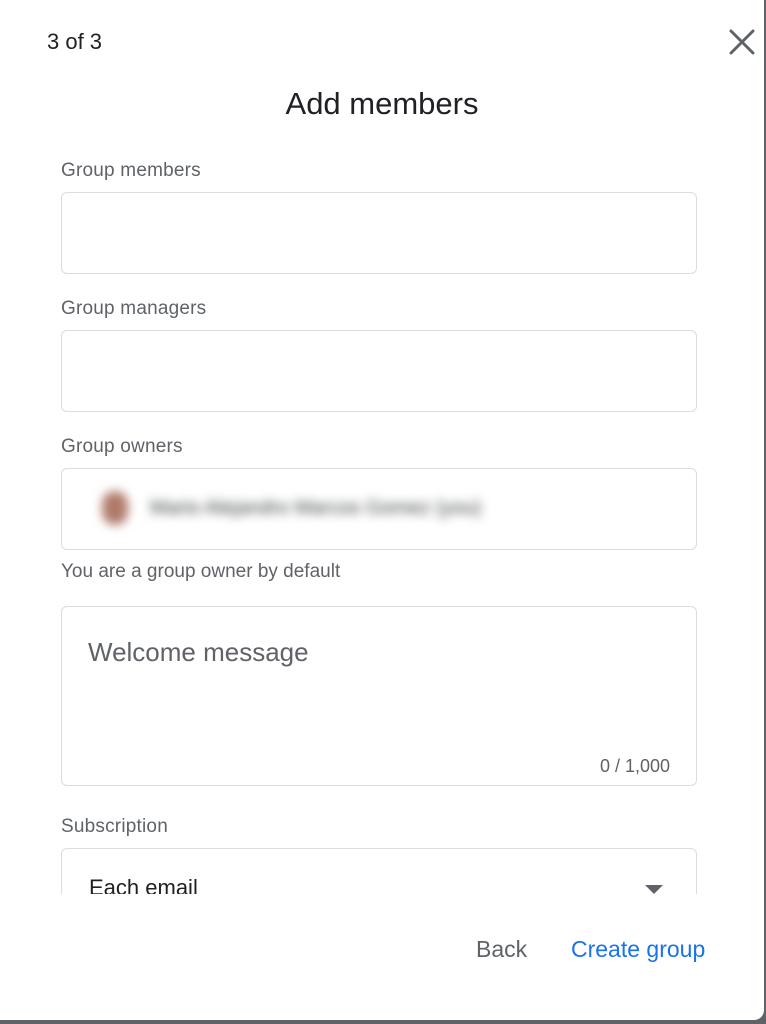 This screenshot has height=1024, width=766. I want to click on close-button, so click(742, 42).